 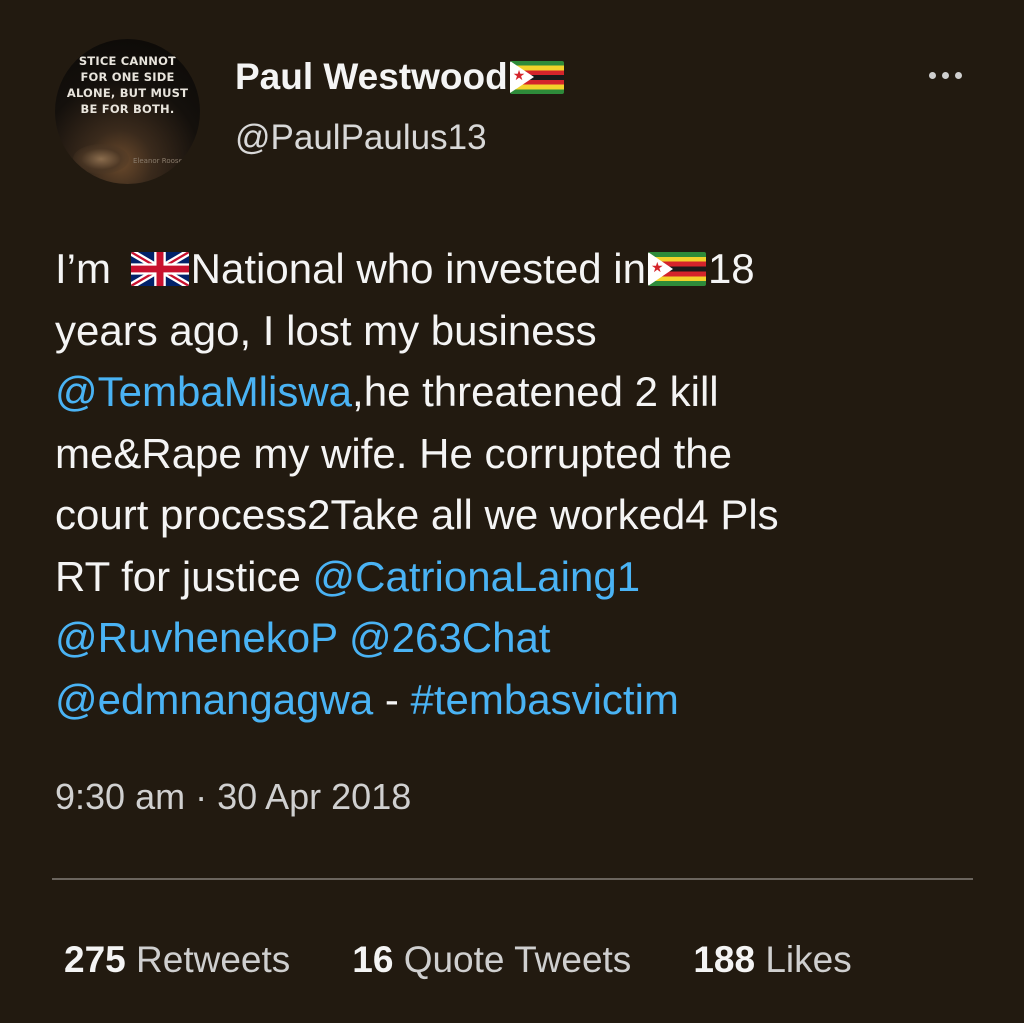 What do you see at coordinates (393, 453) in the screenshot?
I see `tweet-line: me&Rape my wife. He corrupted the` at bounding box center [393, 453].